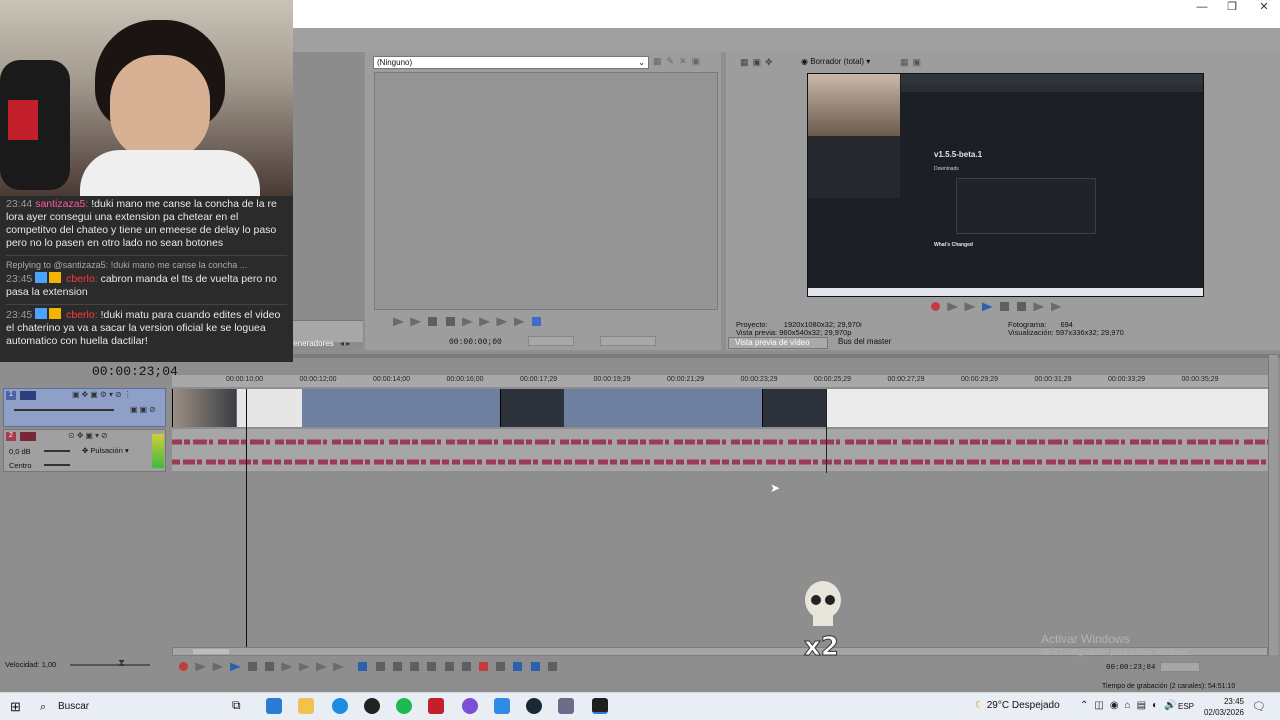 The image size is (1280, 720). What do you see at coordinates (397, 667) in the screenshot?
I see `selection-tool-icon` at bounding box center [397, 667].